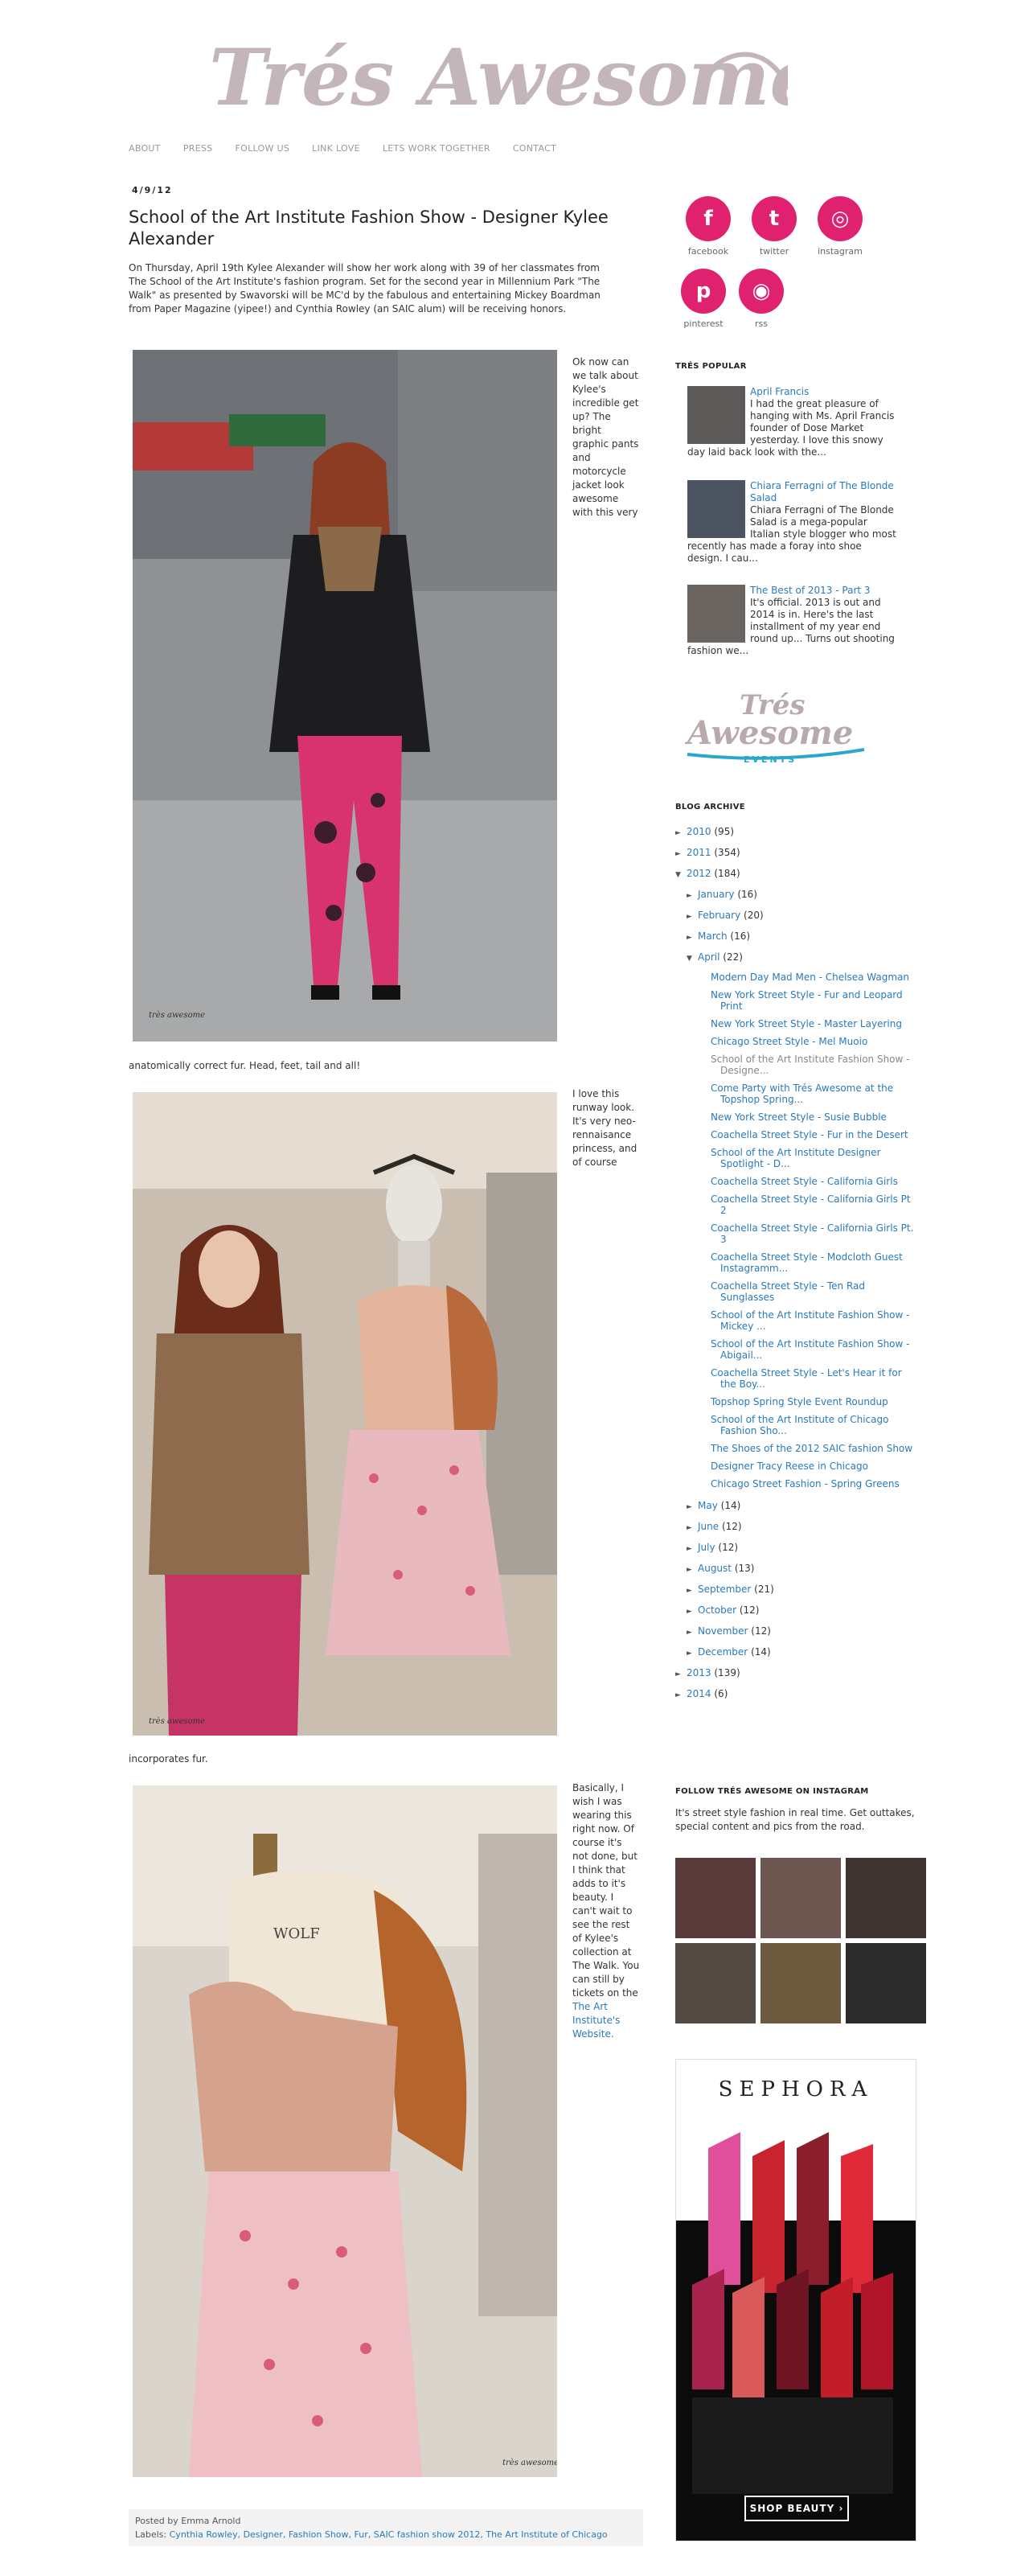  Describe the element at coordinates (801, 1569) in the screenshot. I see `archive-month-august: ► August (13)` at that location.